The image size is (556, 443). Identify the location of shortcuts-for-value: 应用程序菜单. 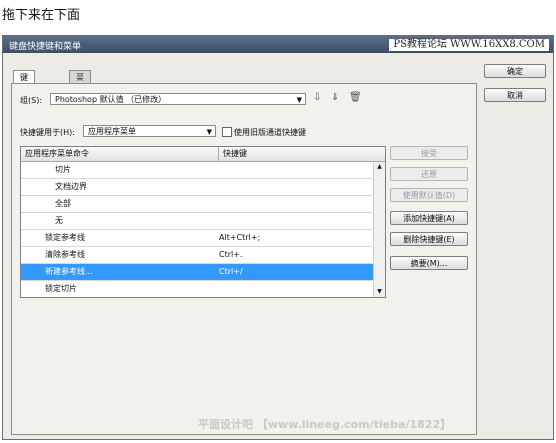
(112, 131).